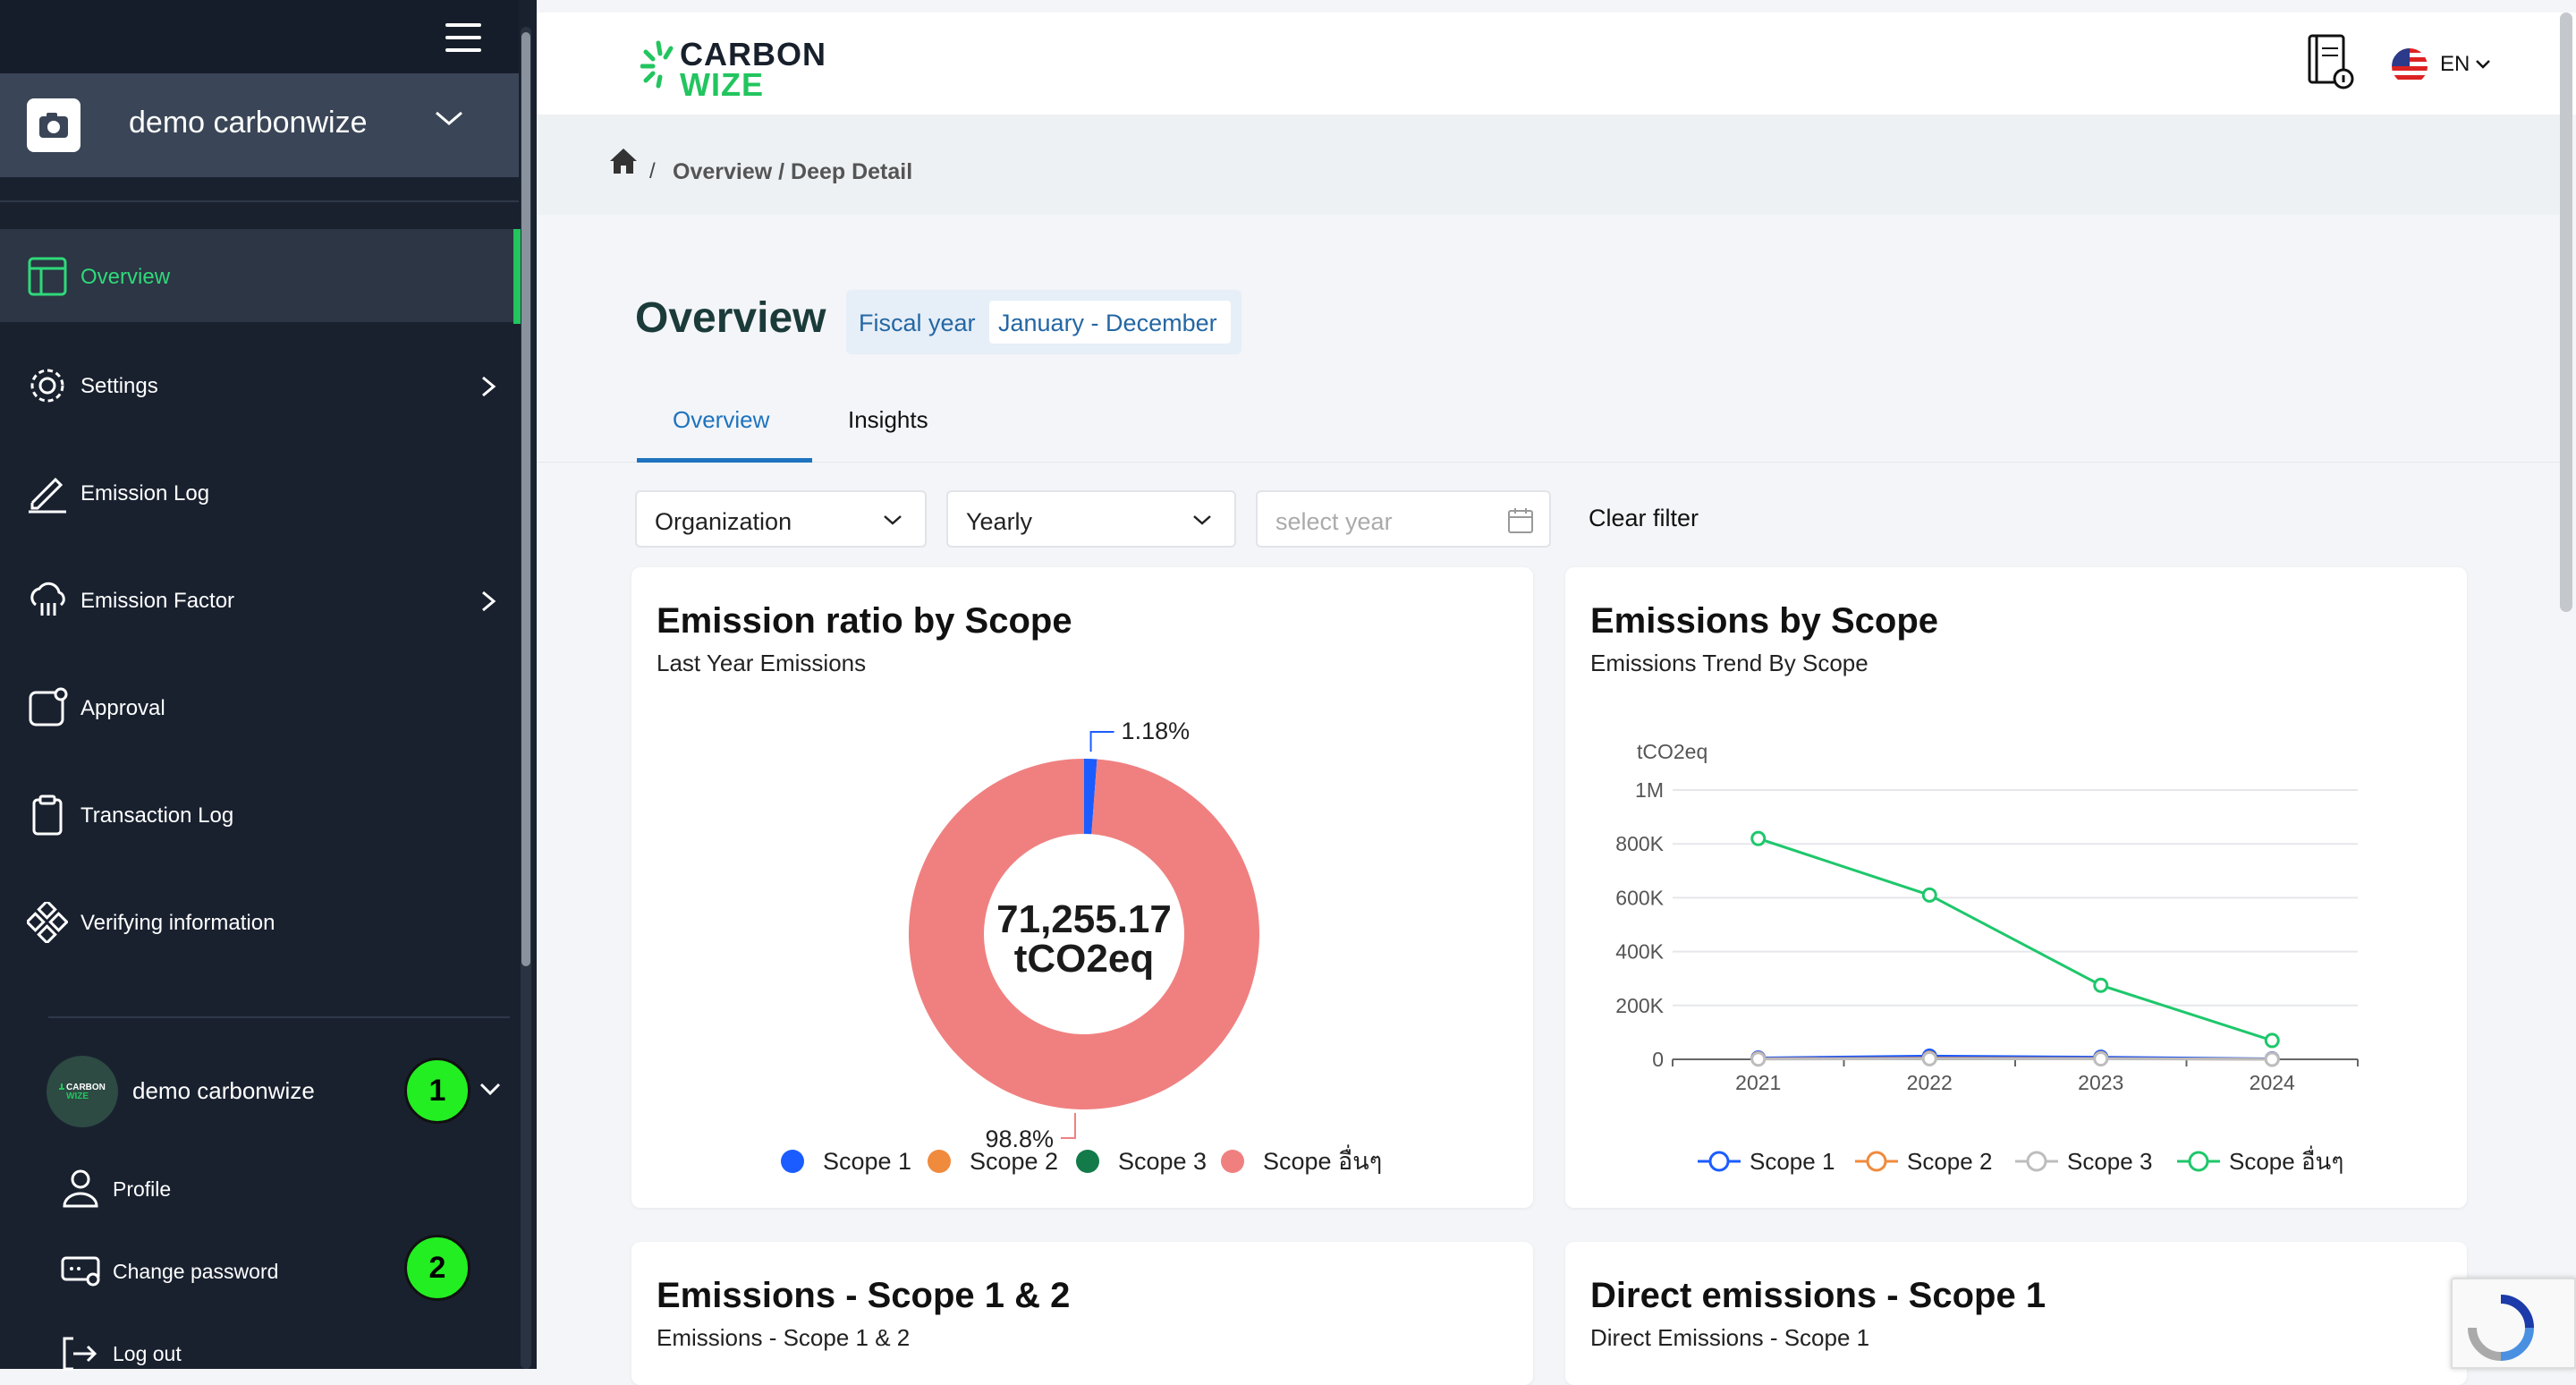  I want to click on sidebar-item-transaction-log: Transaction Log, so click(259, 814).